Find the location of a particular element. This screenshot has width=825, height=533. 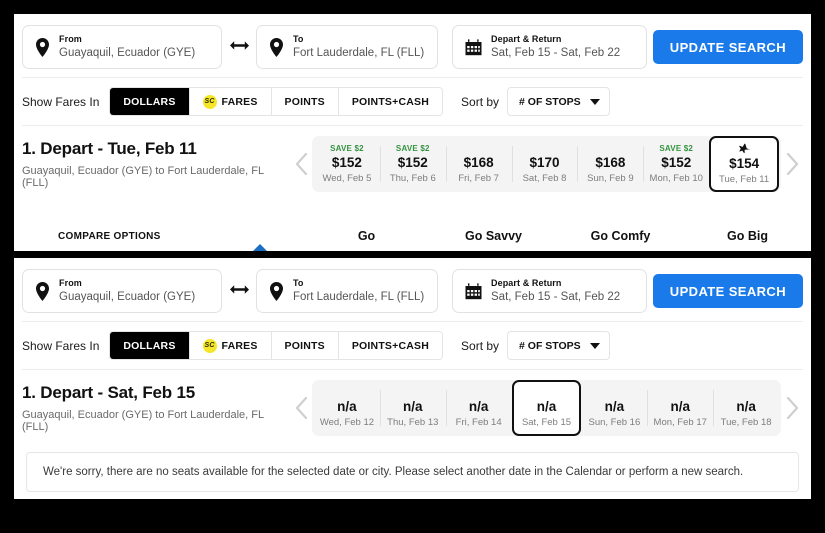

fare-price: $154 is located at coordinates (744, 163).